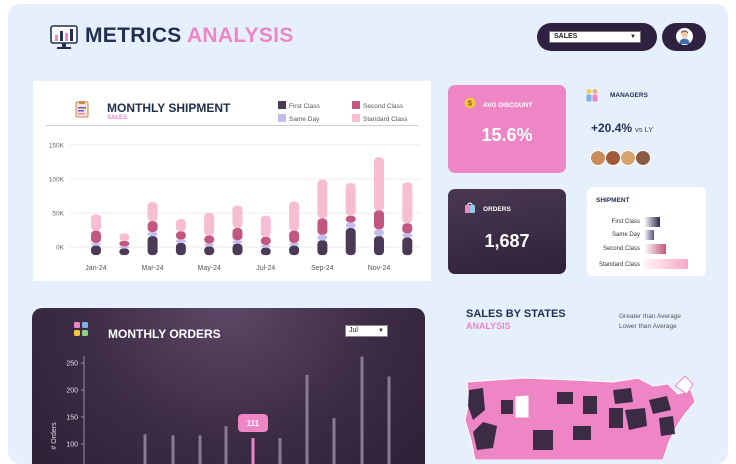 The image size is (736, 464). Describe the element at coordinates (633, 37) in the screenshot. I see `chevron-down-icon: ▼` at that location.